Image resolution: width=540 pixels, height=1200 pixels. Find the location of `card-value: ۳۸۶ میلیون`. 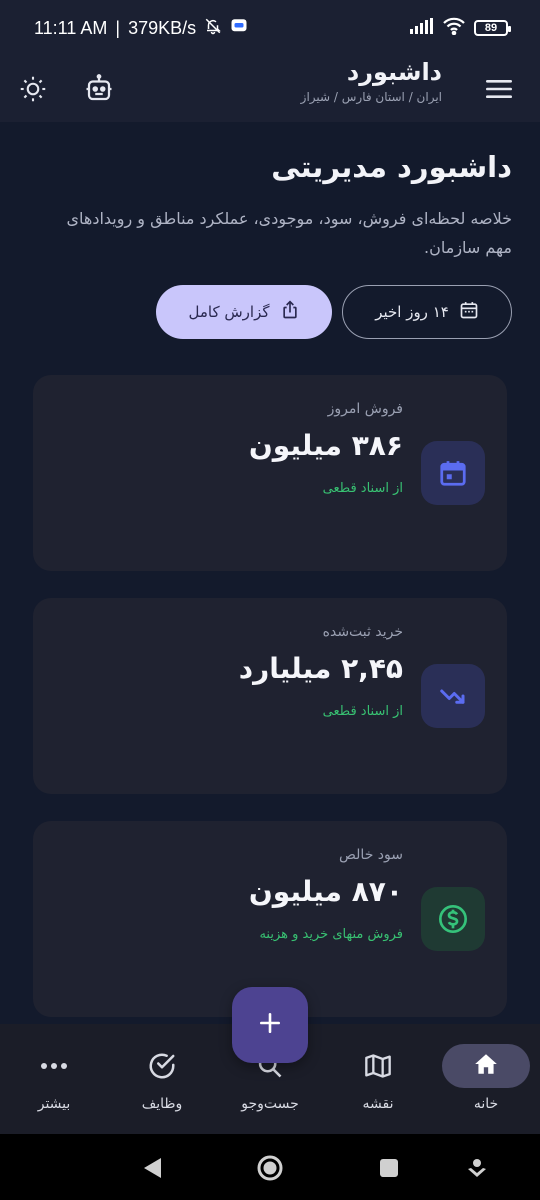

card-value: ۳۸۶ میلیون is located at coordinates (325, 445).